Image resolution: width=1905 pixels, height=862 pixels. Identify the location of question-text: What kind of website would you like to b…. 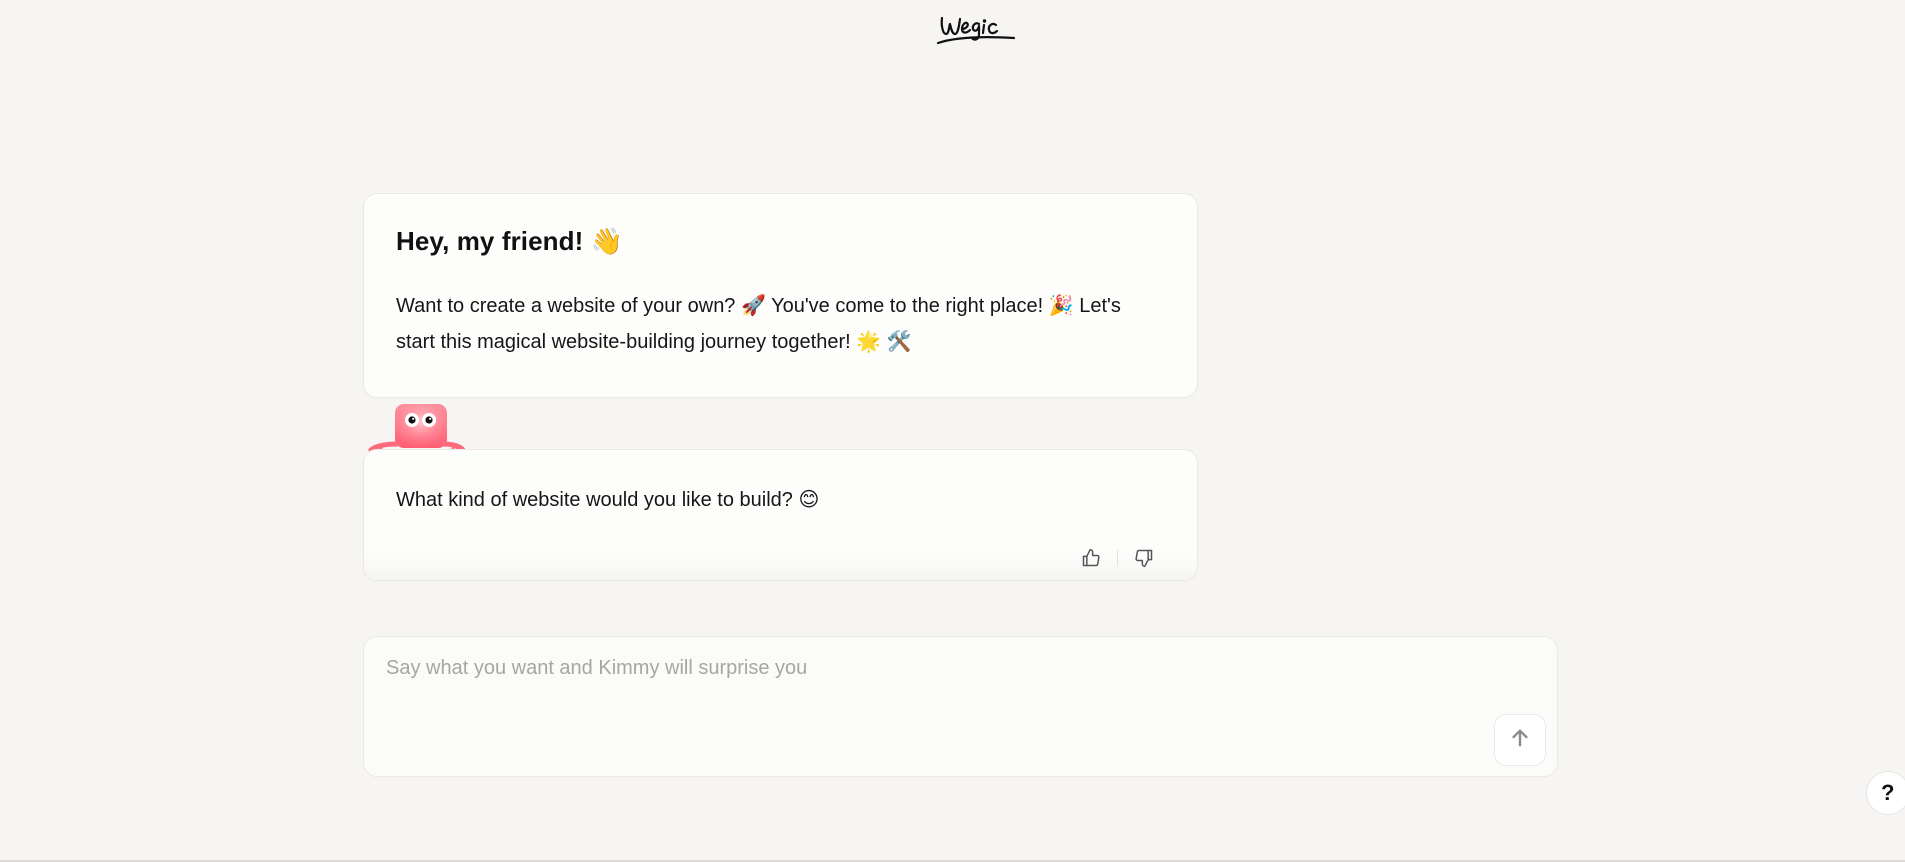
(608, 500).